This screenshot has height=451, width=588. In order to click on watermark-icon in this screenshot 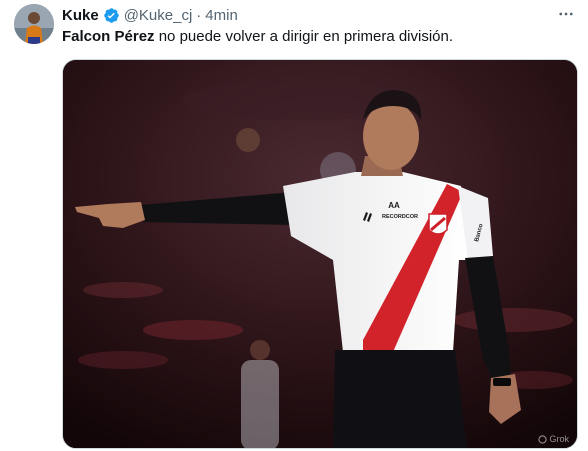, I will do `click(543, 439)`.